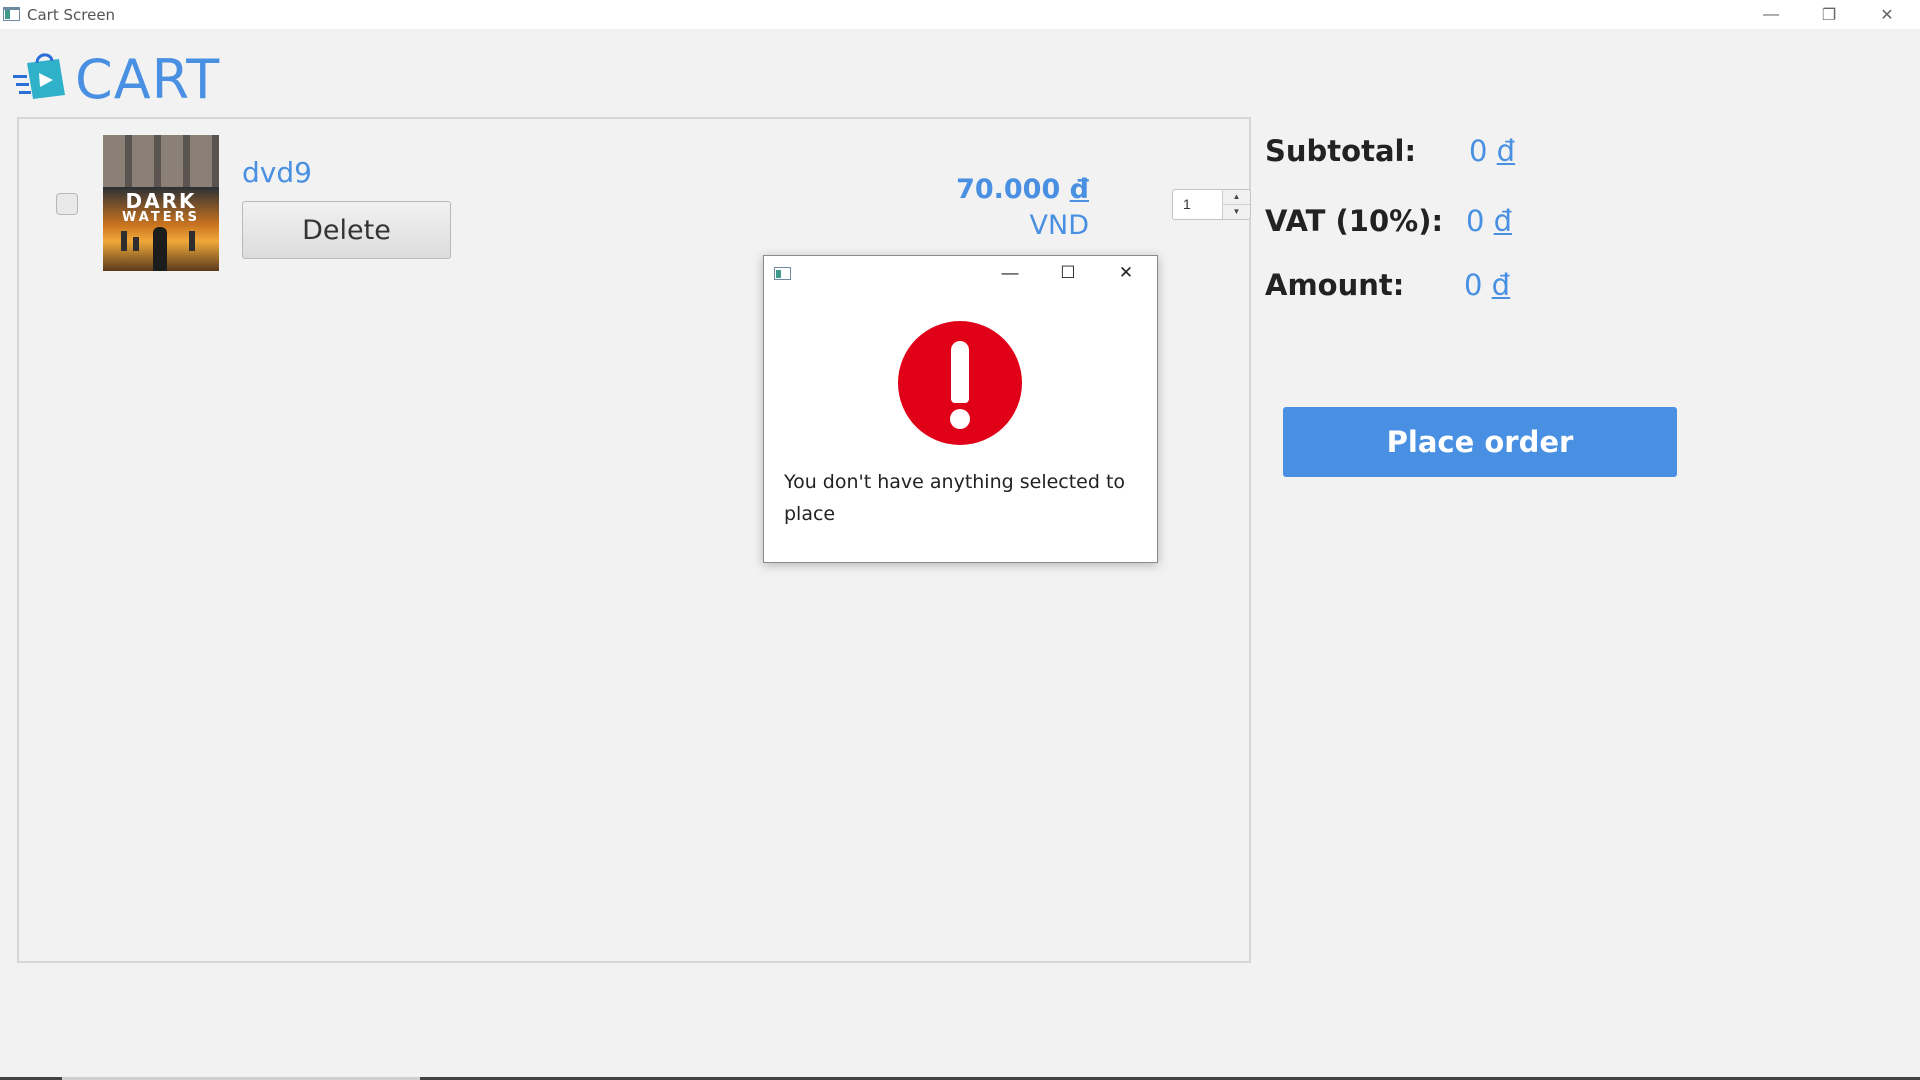  Describe the element at coordinates (1489, 221) in the screenshot. I see `vat-value: 0 đ` at that location.